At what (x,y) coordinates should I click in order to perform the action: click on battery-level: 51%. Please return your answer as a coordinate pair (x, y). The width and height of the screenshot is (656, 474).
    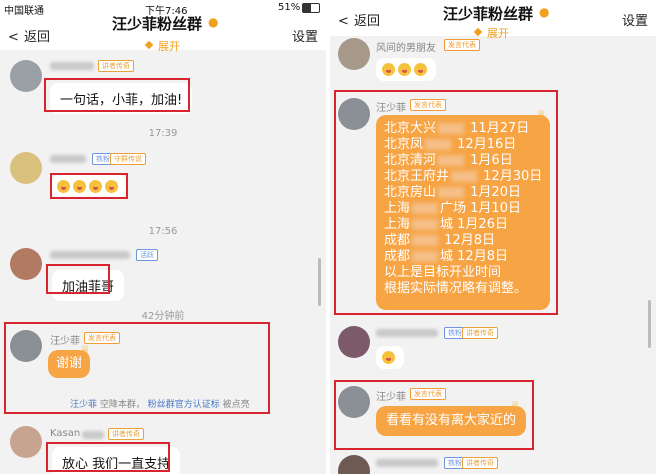
    Looking at the image, I should click on (289, 7).